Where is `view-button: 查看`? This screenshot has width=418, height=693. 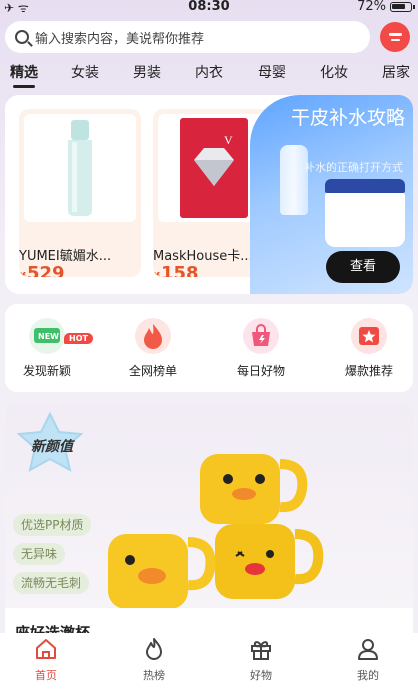
view-button: 查看 is located at coordinates (363, 267).